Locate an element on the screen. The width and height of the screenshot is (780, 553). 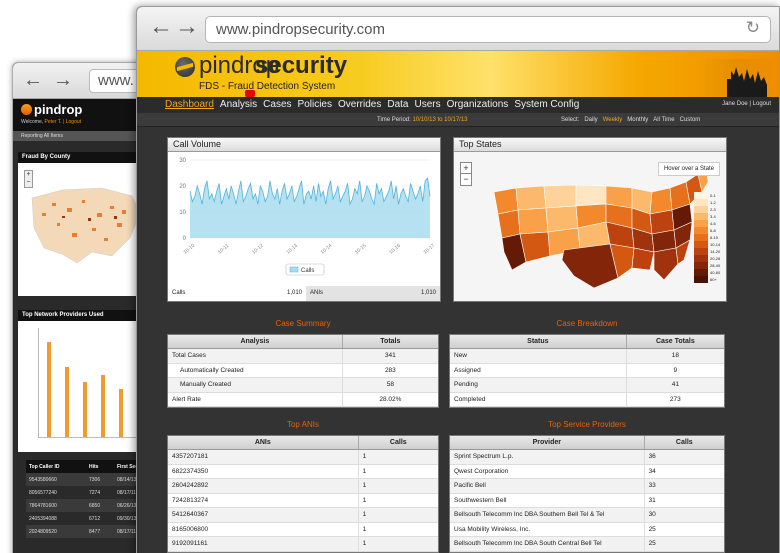
legend-swatch: 28-40 is located at coordinates (707, 265).